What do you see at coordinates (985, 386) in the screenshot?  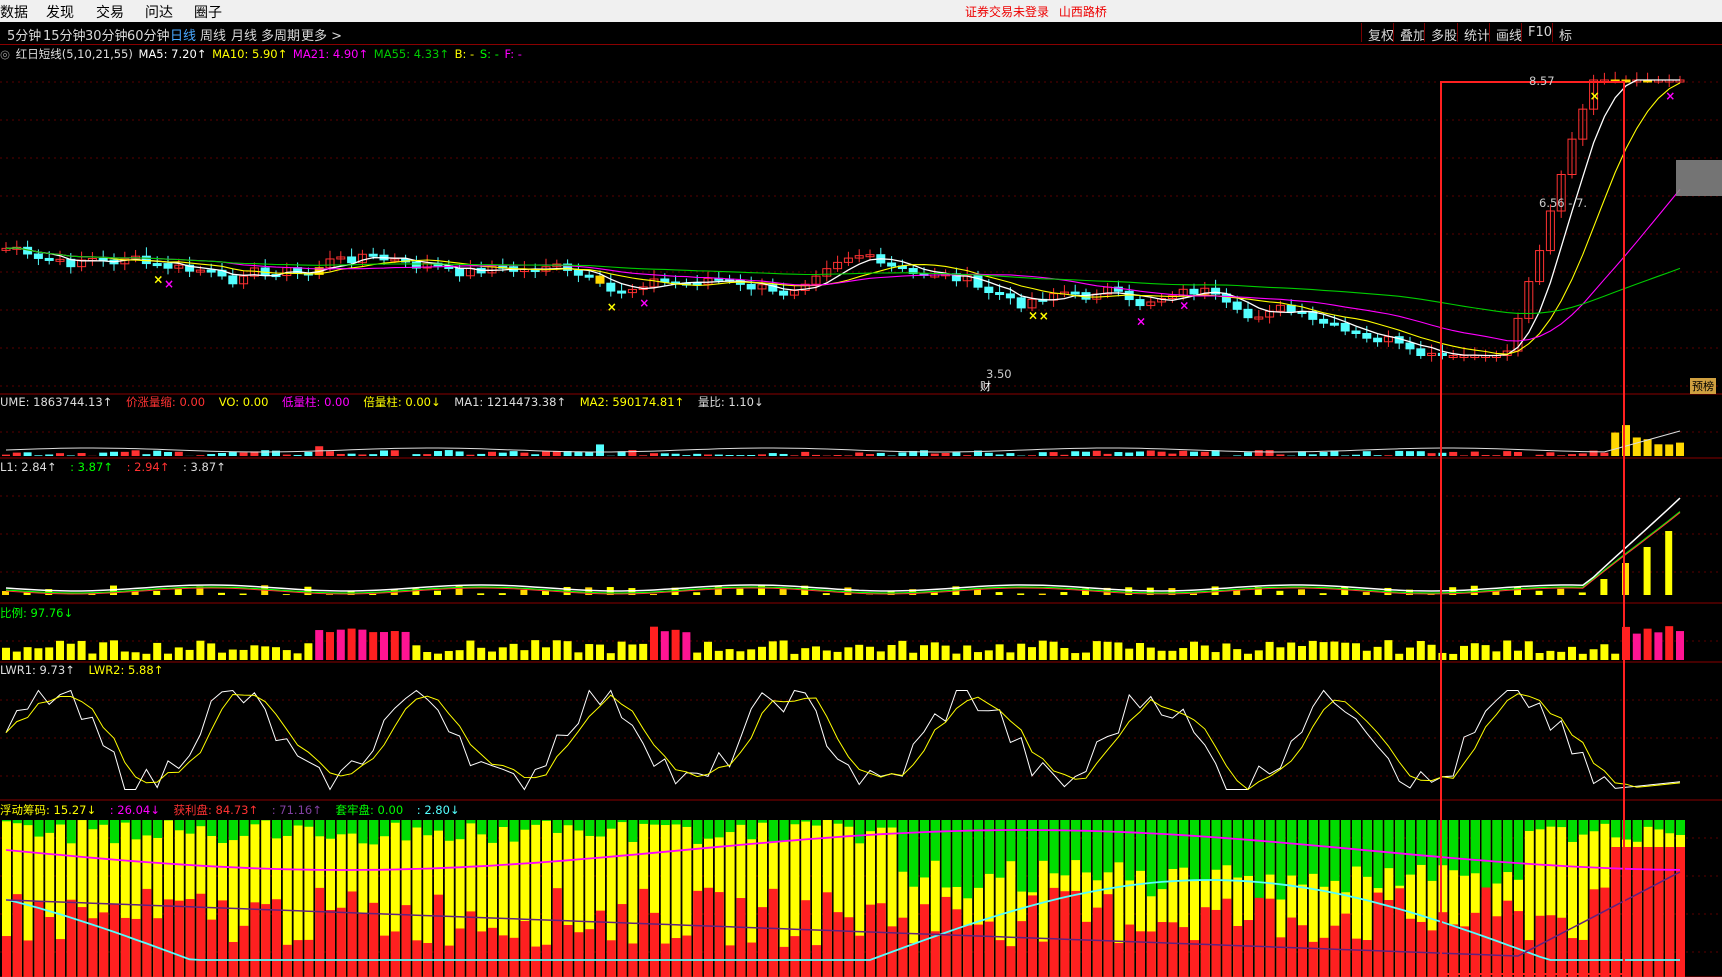 I see `finance-mark: 财` at bounding box center [985, 386].